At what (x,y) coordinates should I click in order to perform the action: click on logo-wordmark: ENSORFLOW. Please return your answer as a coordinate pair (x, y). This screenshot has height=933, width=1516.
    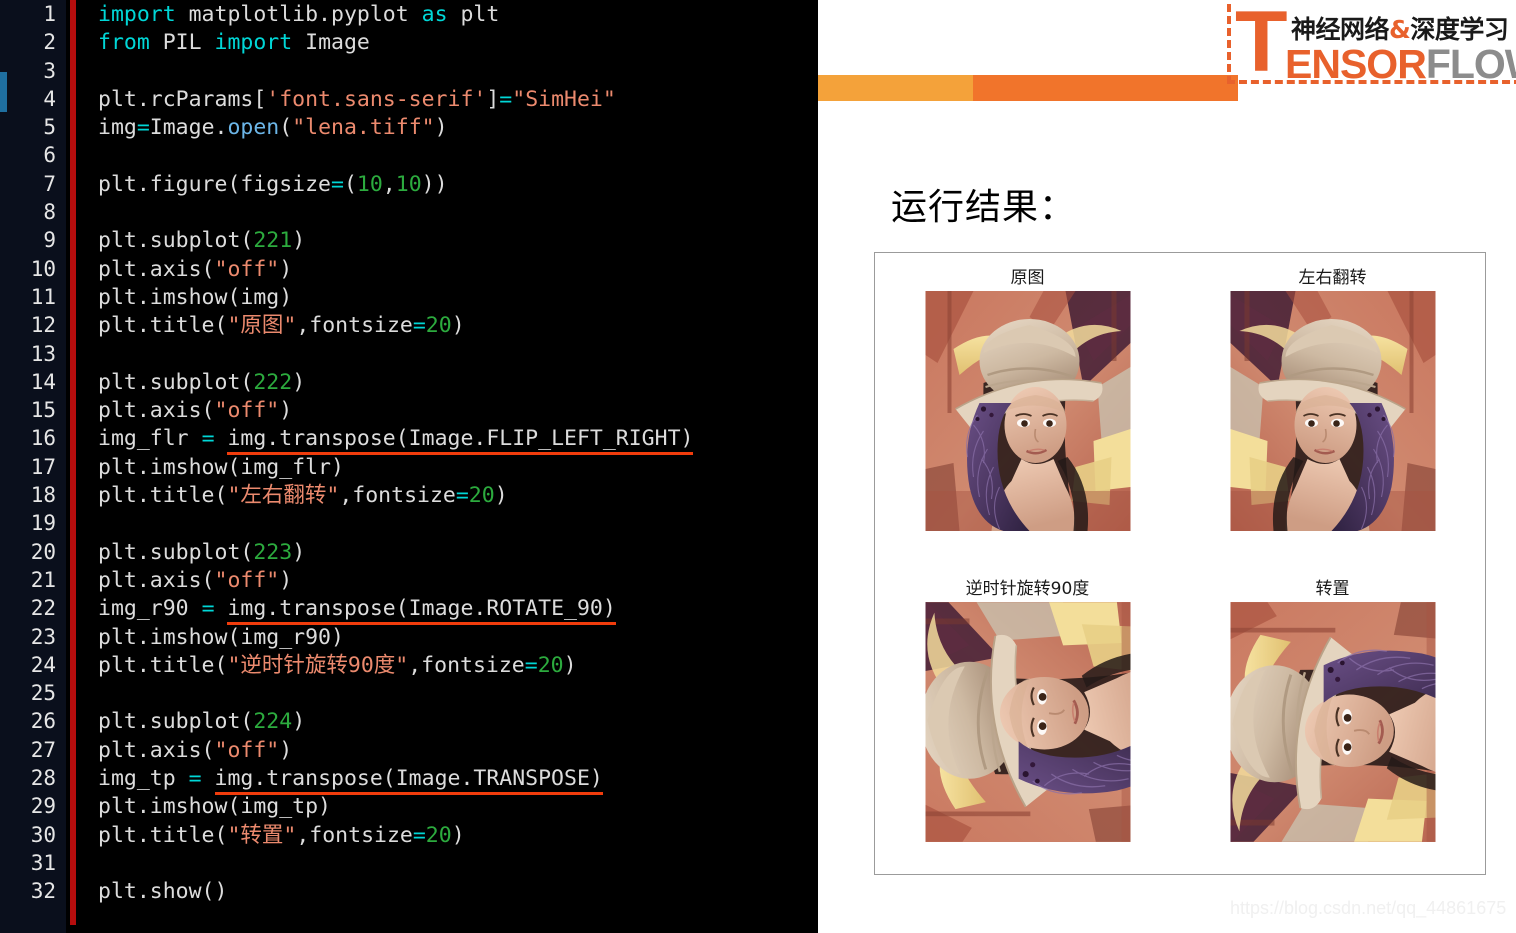
    Looking at the image, I should click on (1400, 63).